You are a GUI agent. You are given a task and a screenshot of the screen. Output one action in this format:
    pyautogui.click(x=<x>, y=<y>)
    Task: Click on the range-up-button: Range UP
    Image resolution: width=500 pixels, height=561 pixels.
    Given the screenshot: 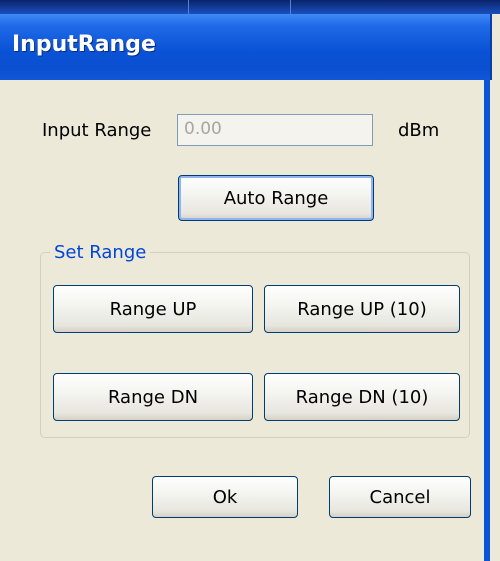 What is the action you would take?
    pyautogui.click(x=153, y=309)
    